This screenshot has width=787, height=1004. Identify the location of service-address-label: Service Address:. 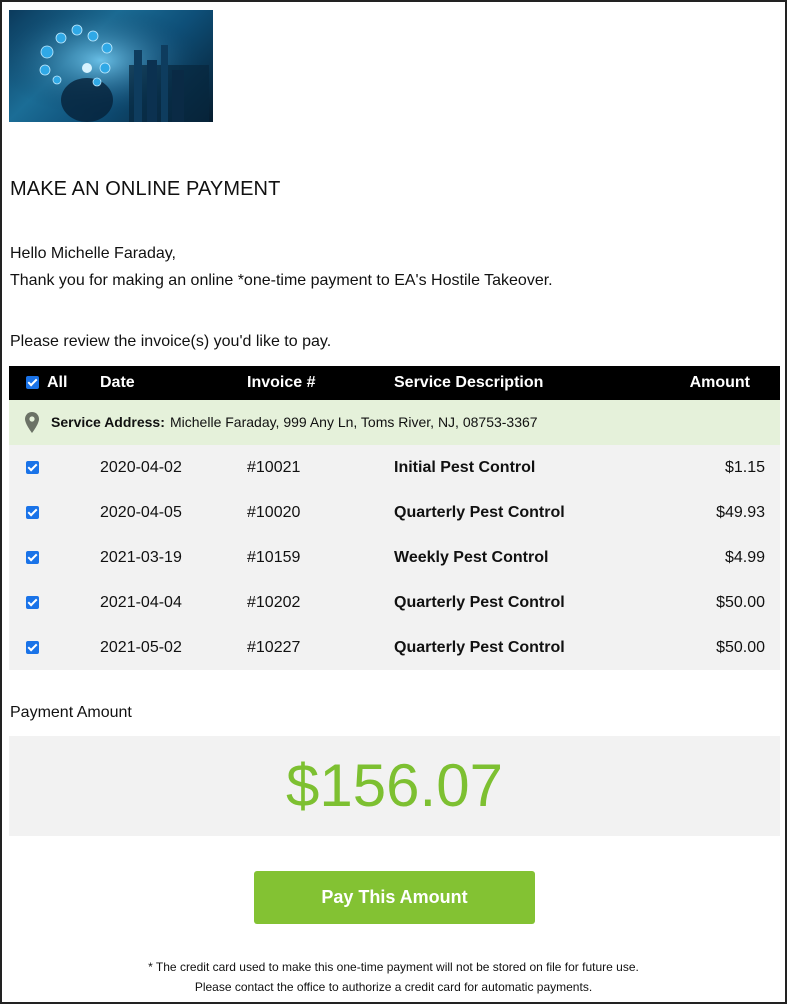
(108, 422).